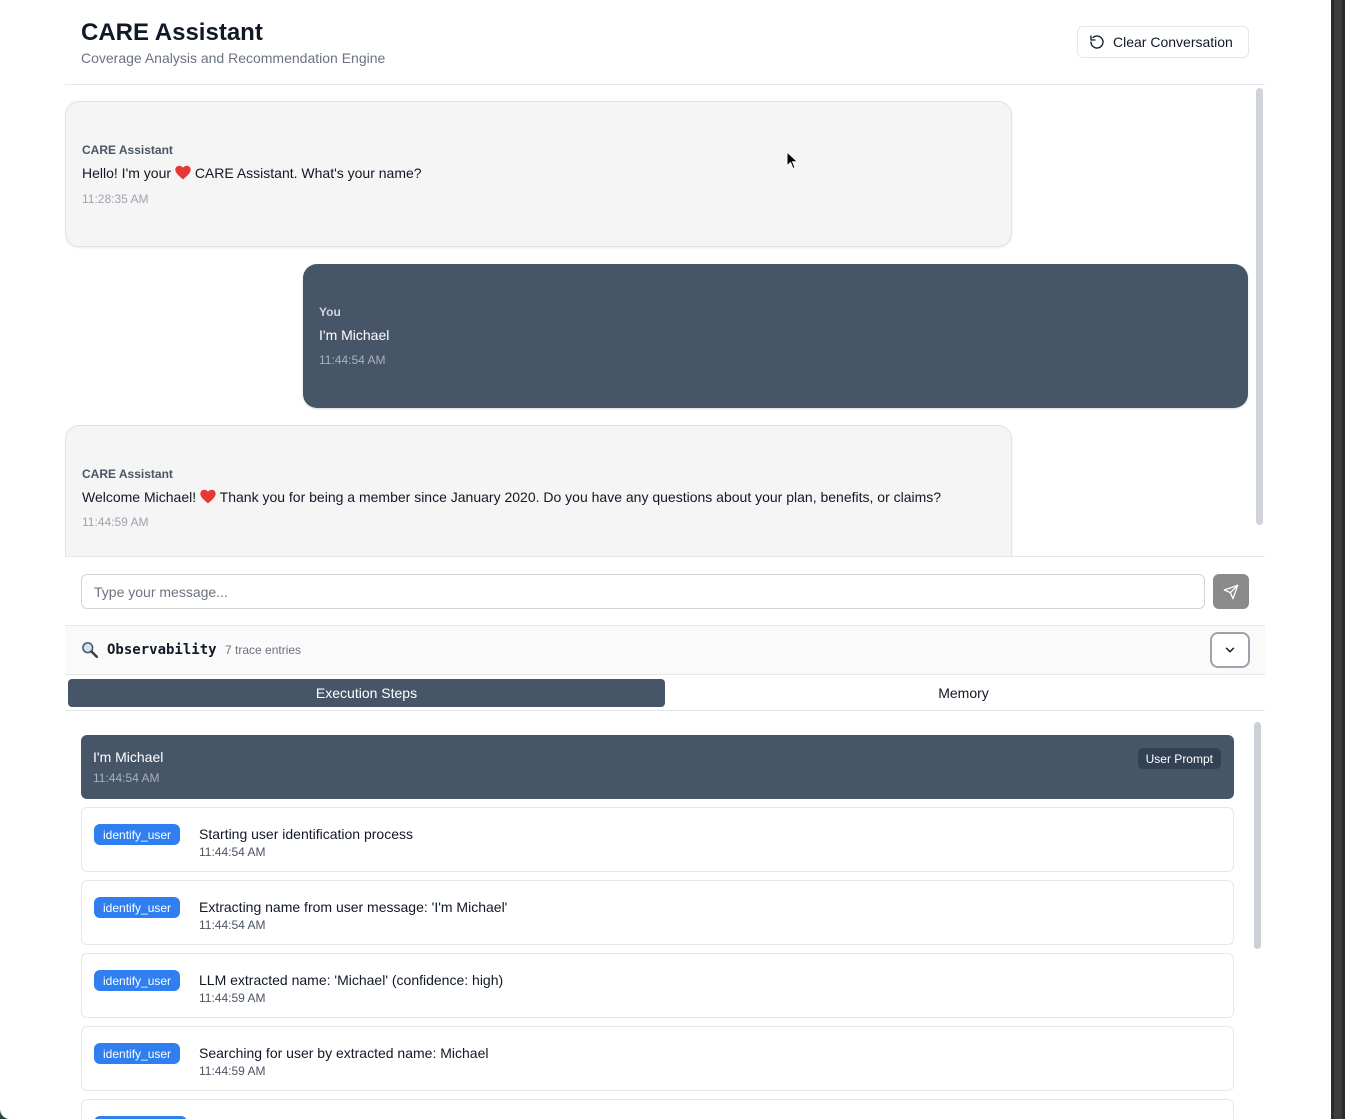 The image size is (1345, 1119). I want to click on message-text: I'm Michael, so click(354, 335).